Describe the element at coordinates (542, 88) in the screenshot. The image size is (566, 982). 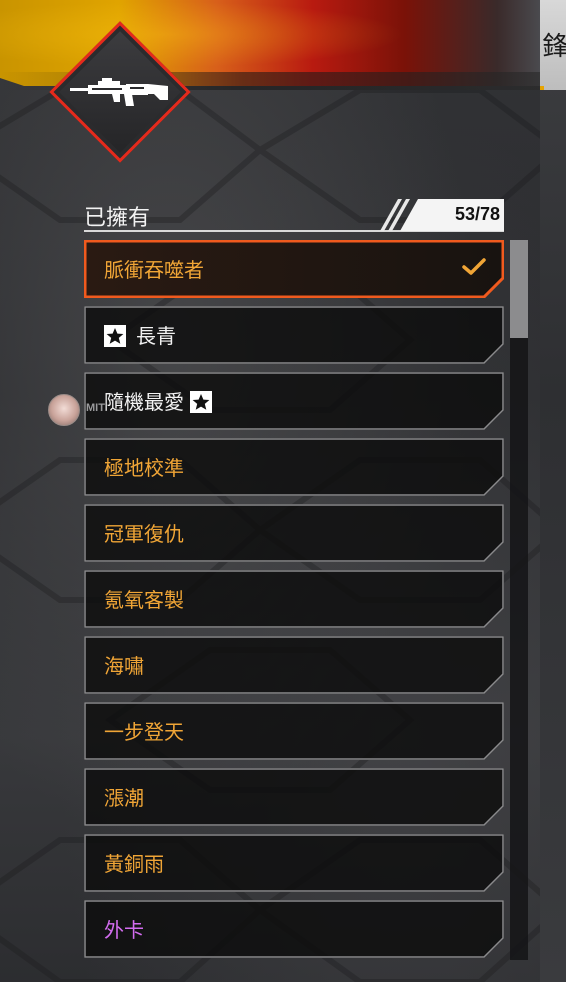
I see `accent-dot` at that location.